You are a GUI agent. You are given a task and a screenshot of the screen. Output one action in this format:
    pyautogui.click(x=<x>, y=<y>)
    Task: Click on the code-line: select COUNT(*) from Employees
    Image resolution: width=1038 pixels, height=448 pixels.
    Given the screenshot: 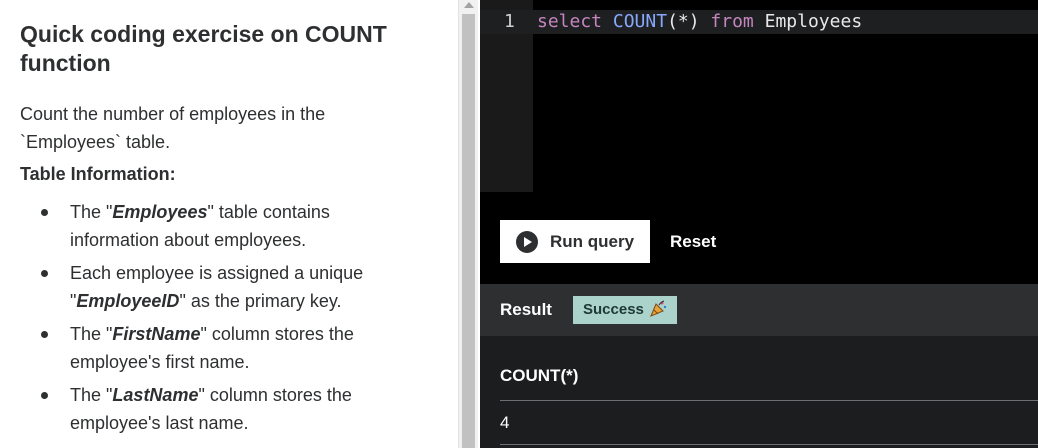 What is the action you would take?
    pyautogui.click(x=699, y=22)
    